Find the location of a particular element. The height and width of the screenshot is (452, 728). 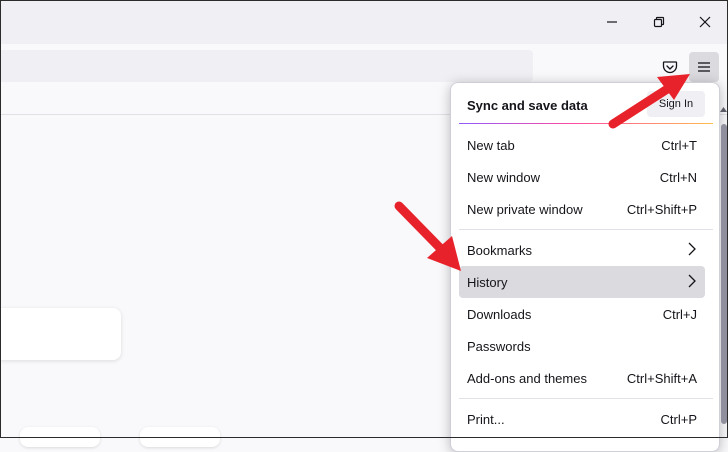

menu-item-label: History is located at coordinates (487, 282).